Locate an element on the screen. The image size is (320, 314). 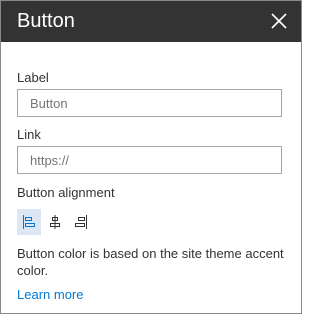
align-center-icon is located at coordinates (55, 222).